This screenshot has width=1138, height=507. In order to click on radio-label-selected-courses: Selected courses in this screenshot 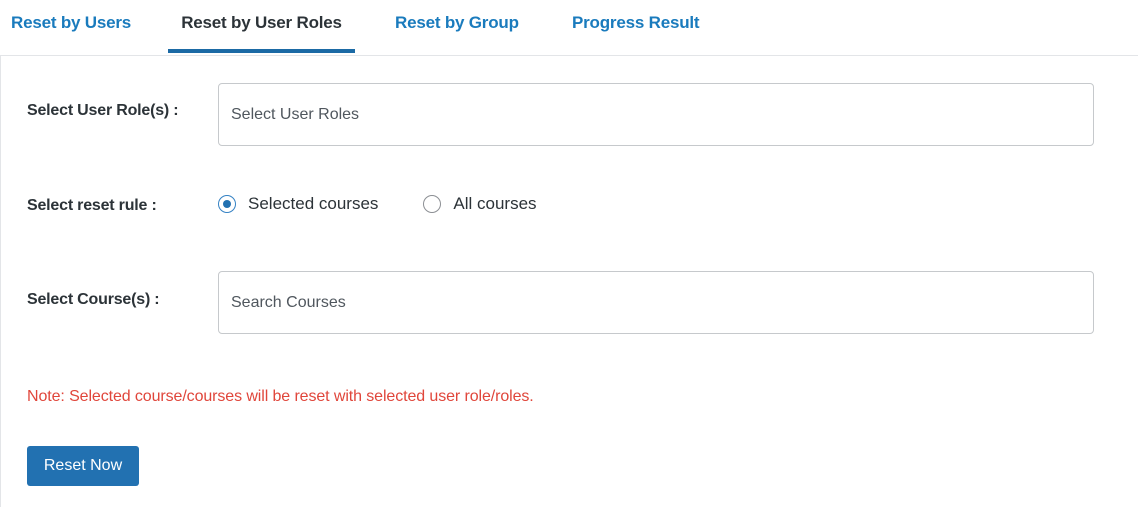, I will do `click(313, 203)`.